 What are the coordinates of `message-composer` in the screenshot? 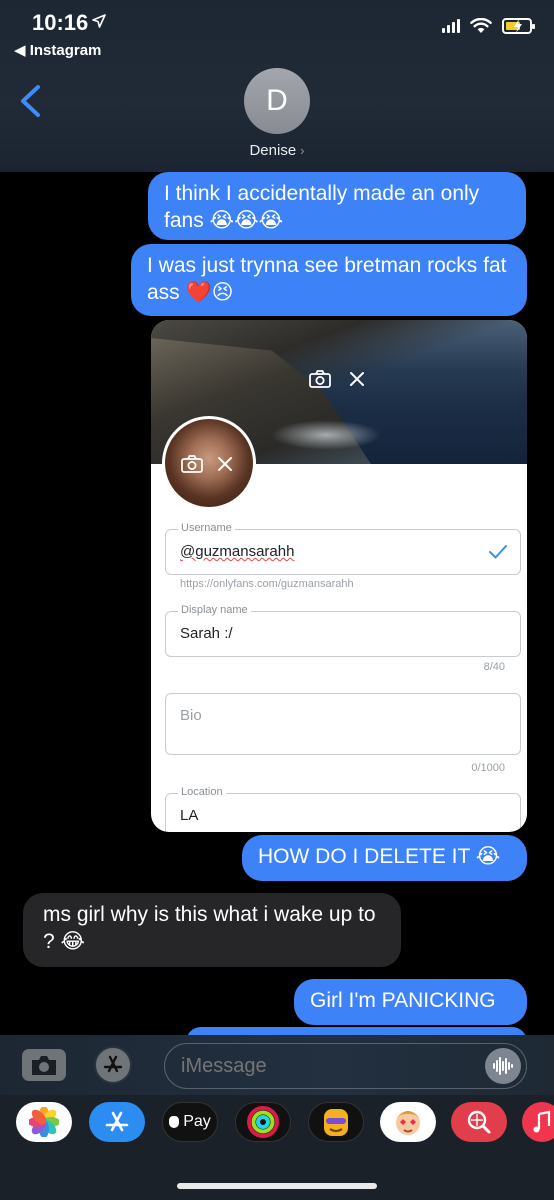 It's located at (277, 1065).